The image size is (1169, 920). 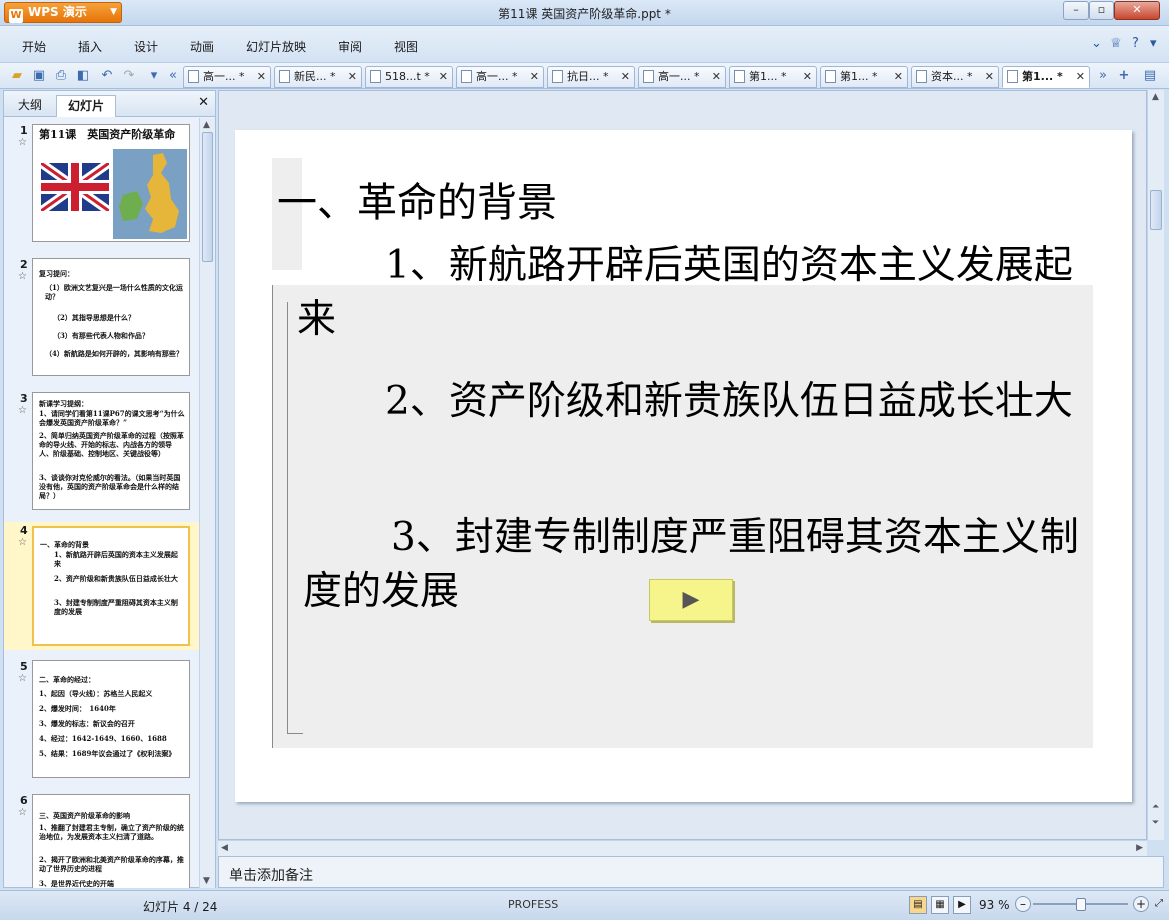 What do you see at coordinates (1103, 76) in the screenshot?
I see `tabs-scroll-right-icon: »` at bounding box center [1103, 76].